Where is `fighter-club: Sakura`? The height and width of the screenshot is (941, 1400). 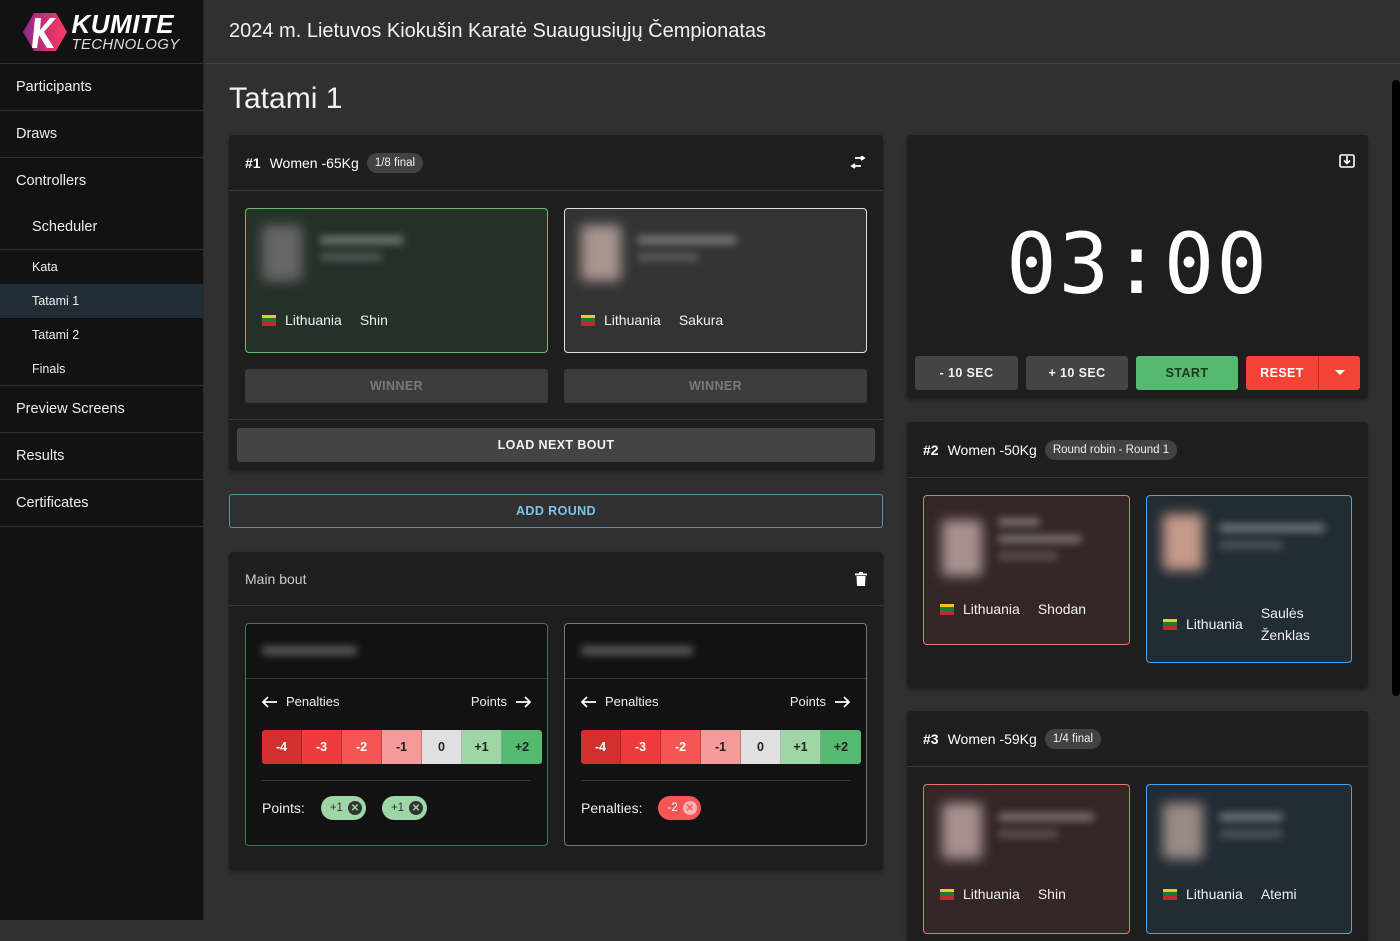 fighter-club: Sakura is located at coordinates (701, 320).